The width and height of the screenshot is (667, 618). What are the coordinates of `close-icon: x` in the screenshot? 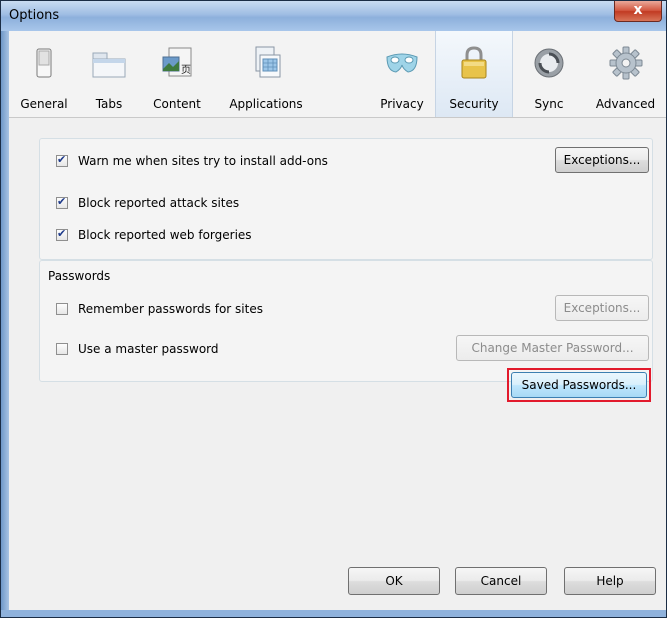 It's located at (638, 10).